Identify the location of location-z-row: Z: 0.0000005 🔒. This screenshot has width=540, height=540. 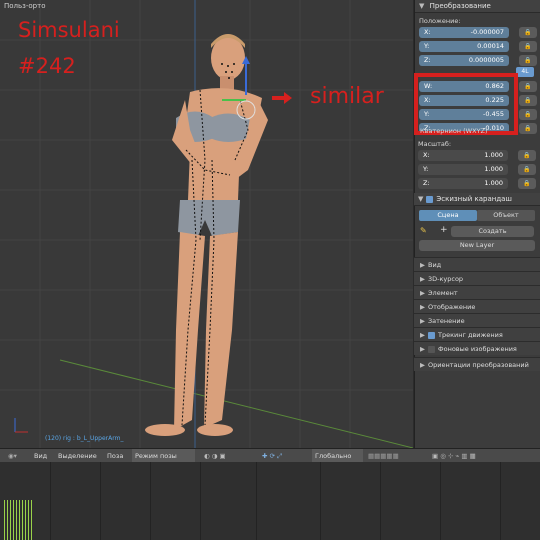
(479, 61).